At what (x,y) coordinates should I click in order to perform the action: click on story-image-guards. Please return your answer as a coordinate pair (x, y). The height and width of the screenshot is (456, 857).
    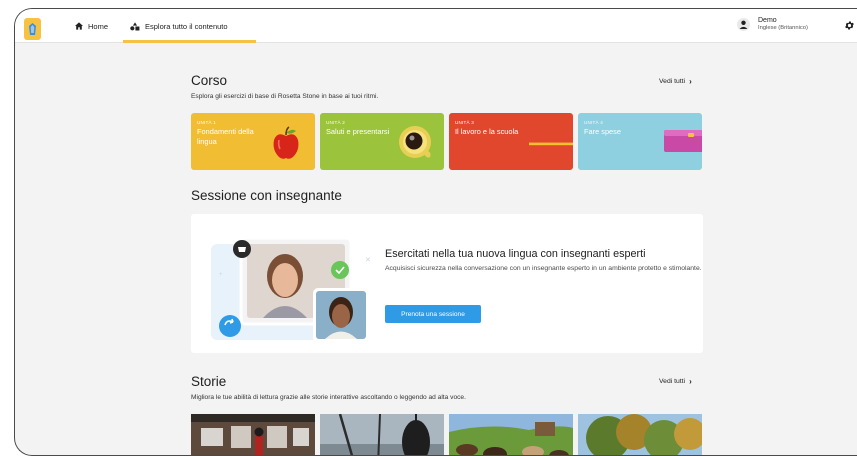
    Looking at the image, I should click on (253, 434).